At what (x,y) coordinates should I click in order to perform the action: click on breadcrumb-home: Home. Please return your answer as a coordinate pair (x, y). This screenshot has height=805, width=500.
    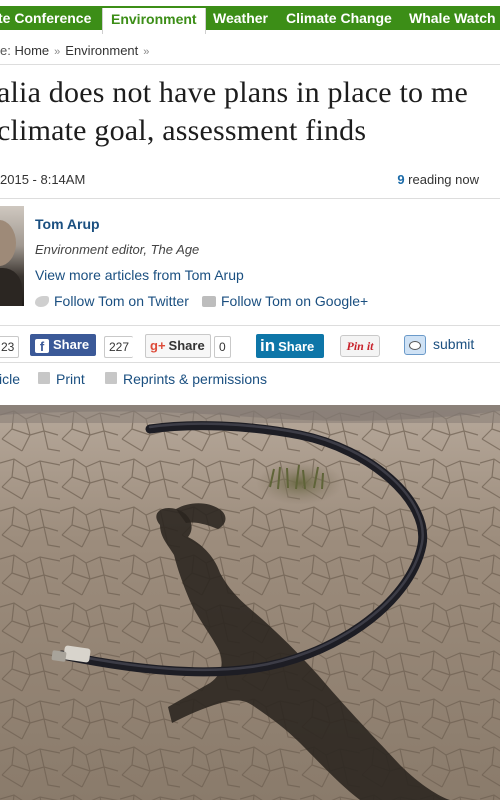
    Looking at the image, I should click on (31, 50).